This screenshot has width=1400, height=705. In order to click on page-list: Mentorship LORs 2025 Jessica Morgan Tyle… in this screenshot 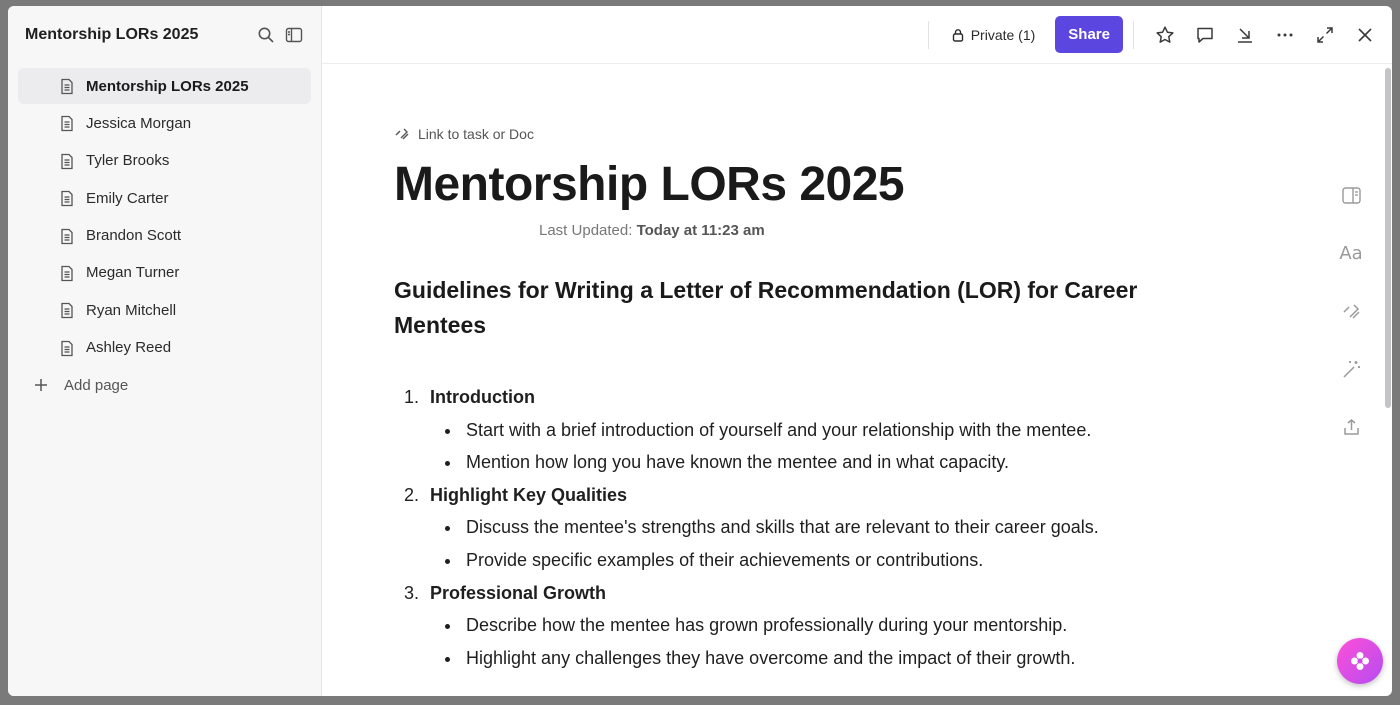, I will do `click(164, 233)`.